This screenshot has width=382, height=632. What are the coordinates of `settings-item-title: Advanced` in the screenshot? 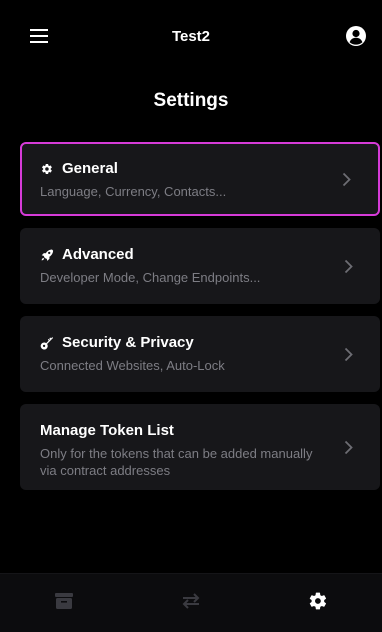 It's located at (98, 254).